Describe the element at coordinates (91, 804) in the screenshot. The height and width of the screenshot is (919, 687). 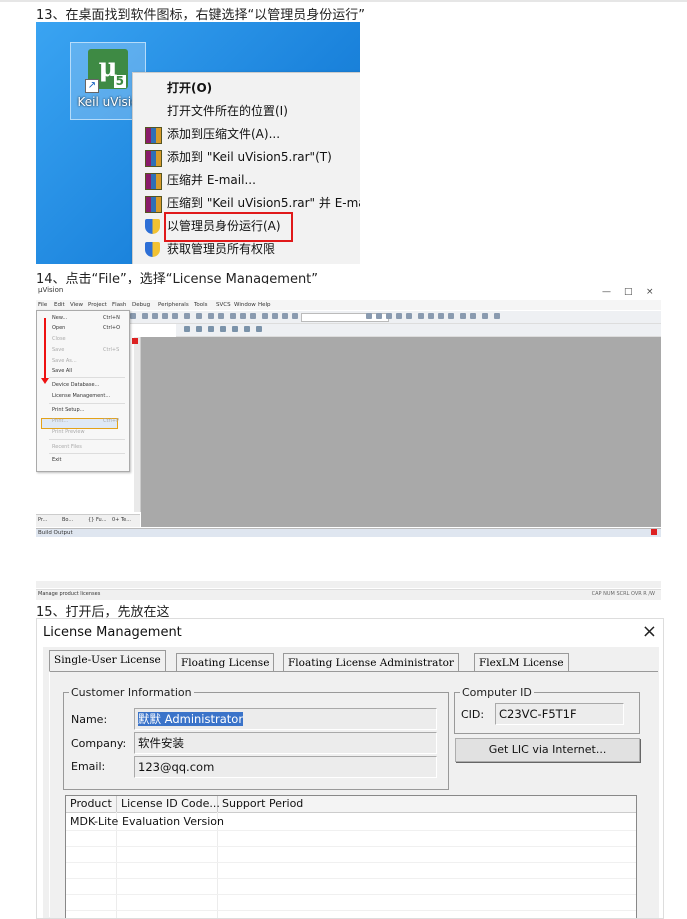
I see `column-product: Product` at that location.